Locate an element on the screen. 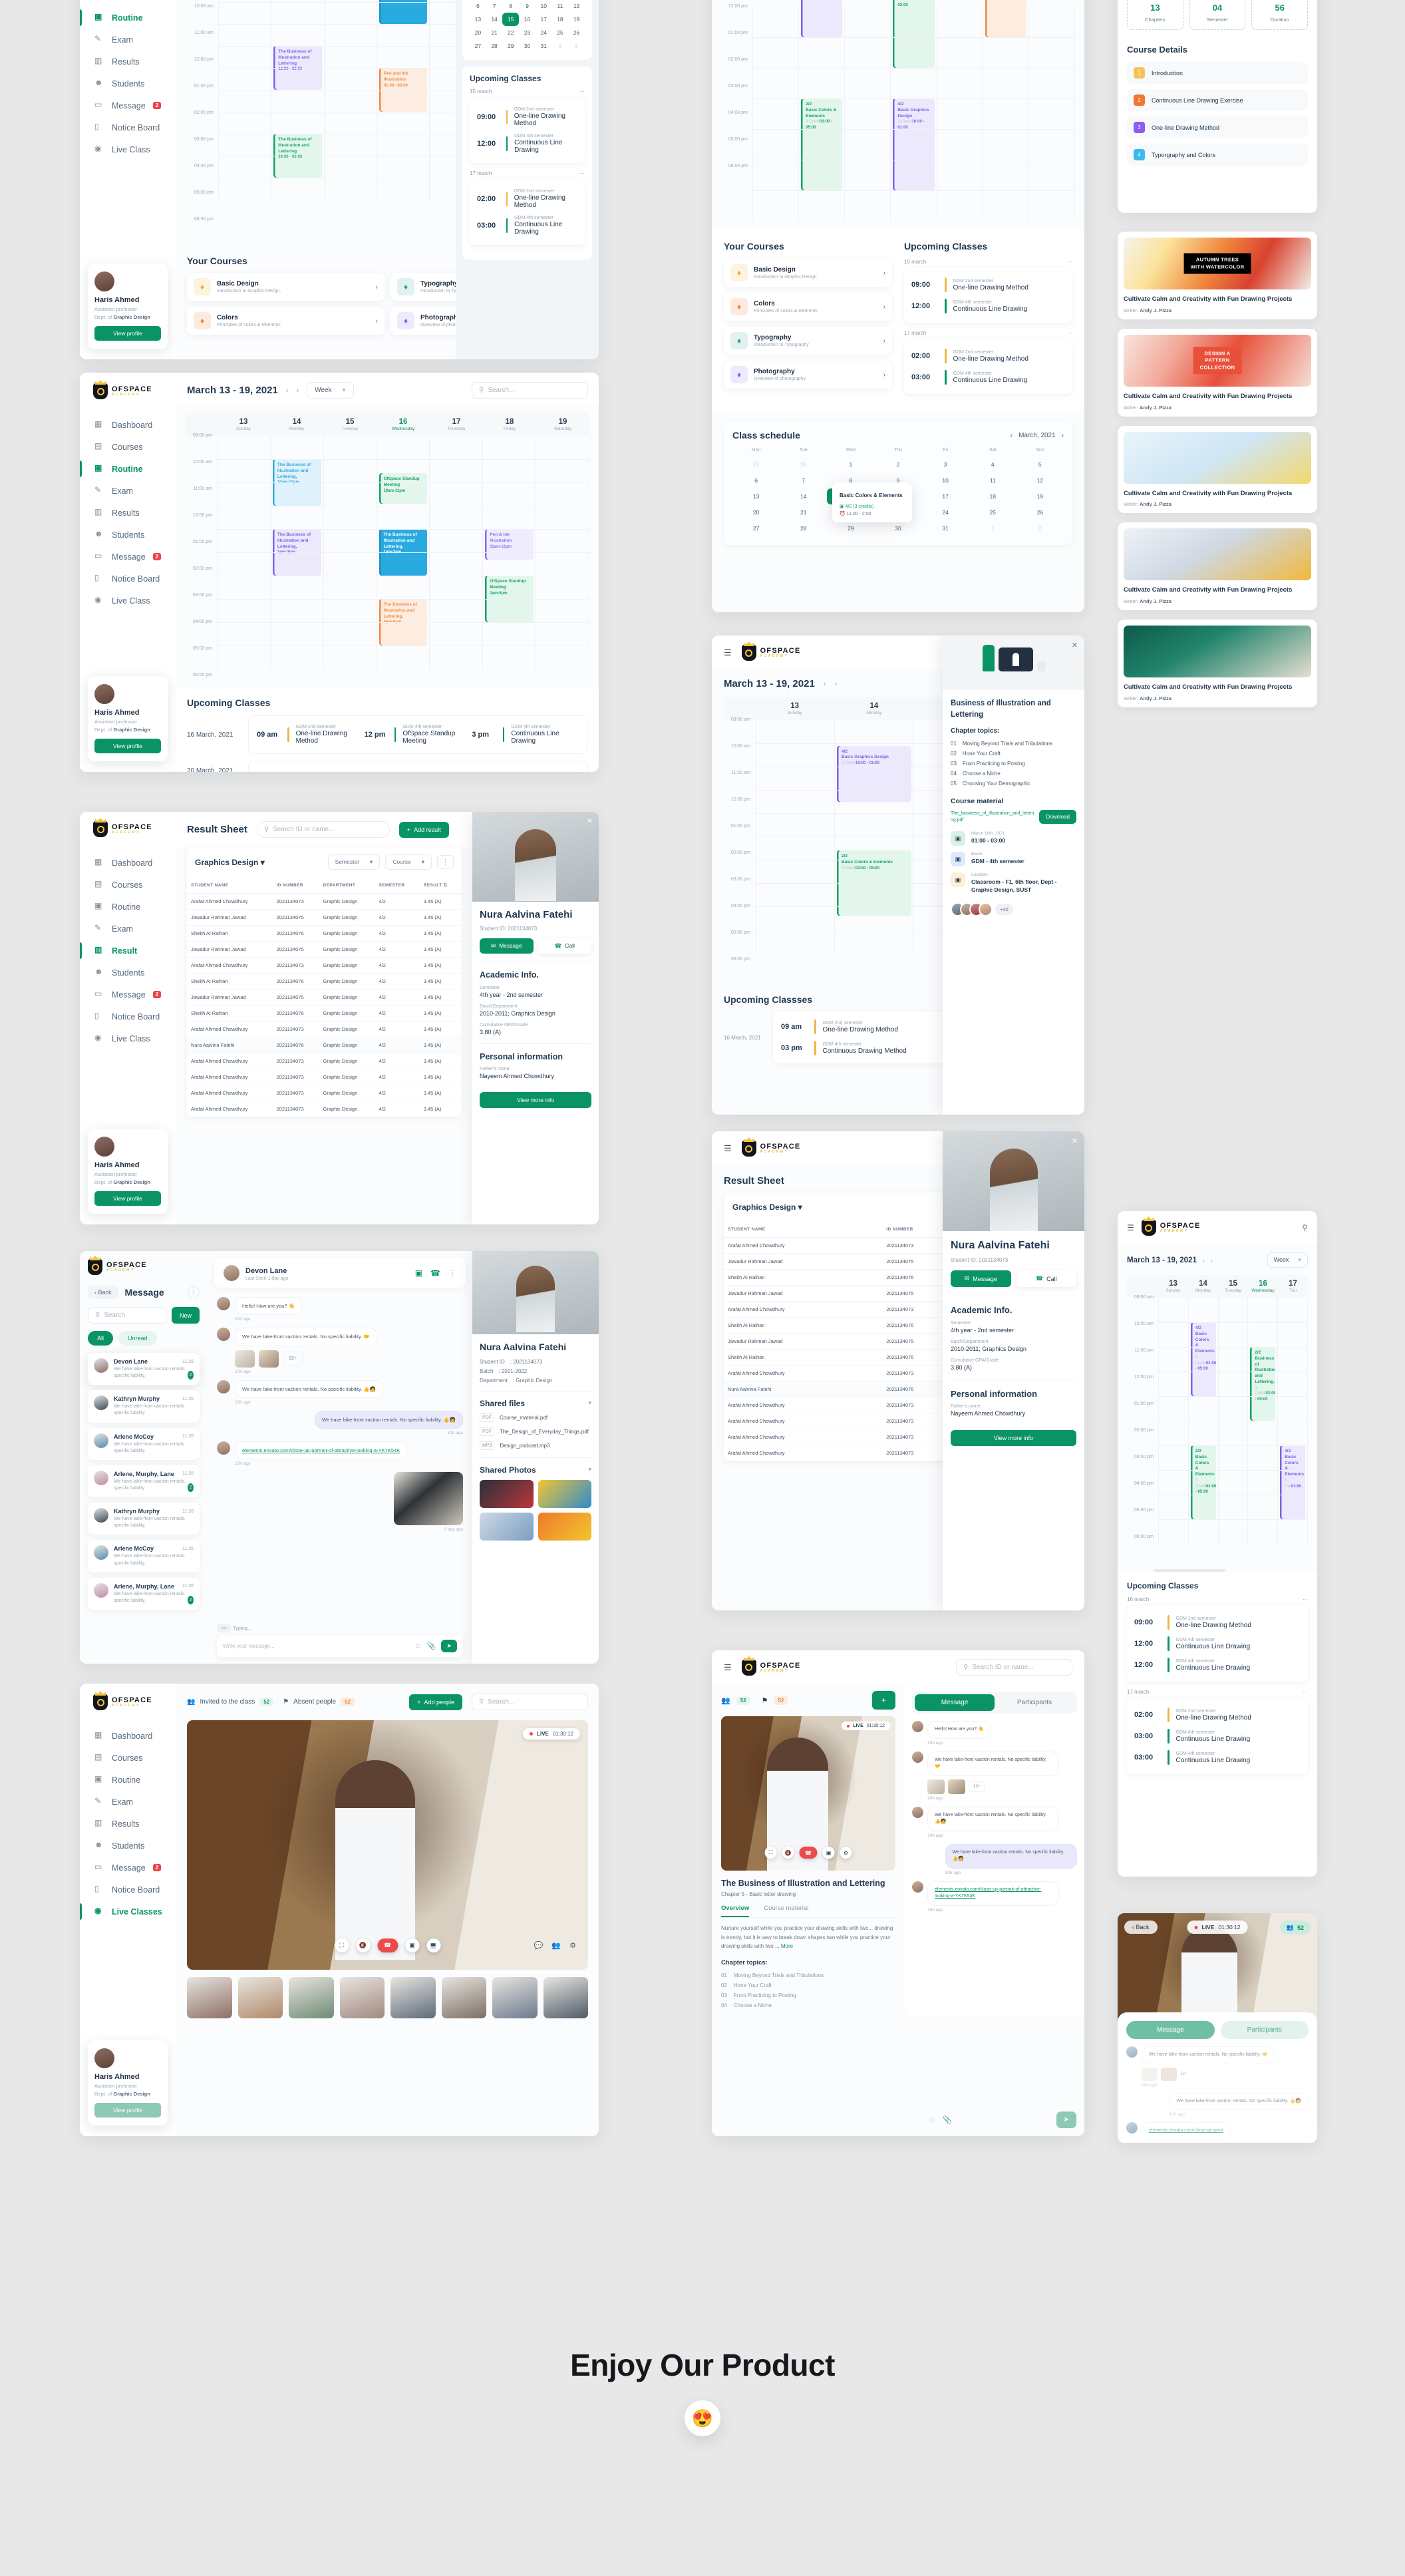 This screenshot has height=2576, width=1405. calendar-day-header: 17 Thursday is located at coordinates (456, 424).